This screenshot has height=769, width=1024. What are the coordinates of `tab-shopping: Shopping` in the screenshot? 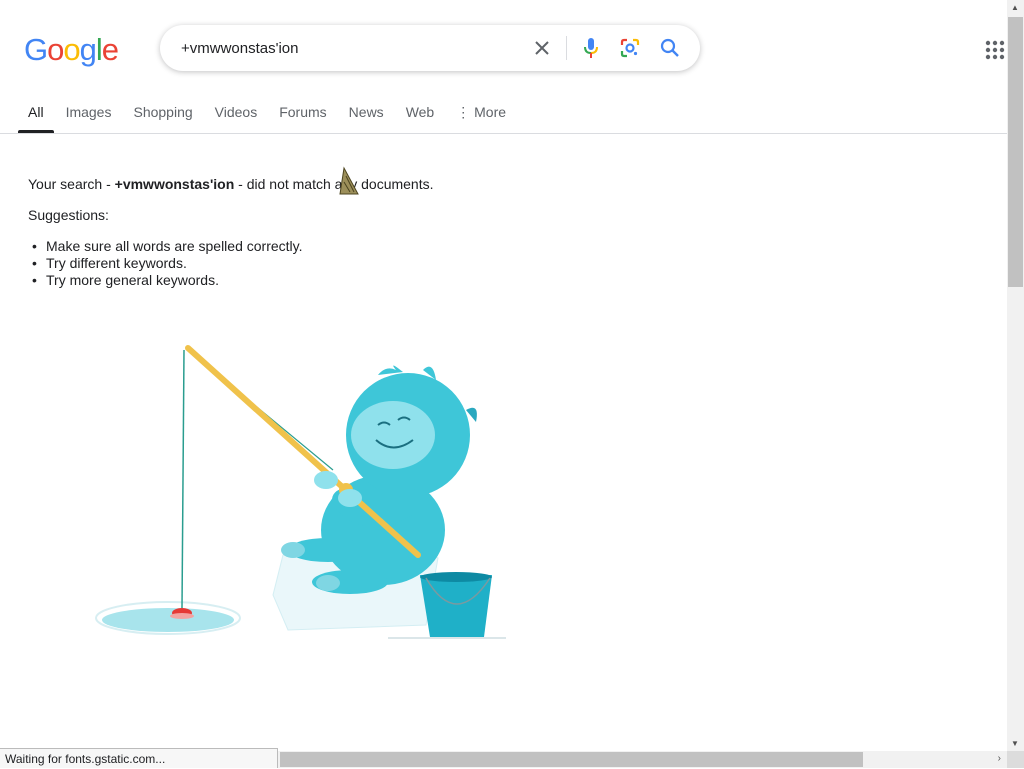 It's located at (162, 118).